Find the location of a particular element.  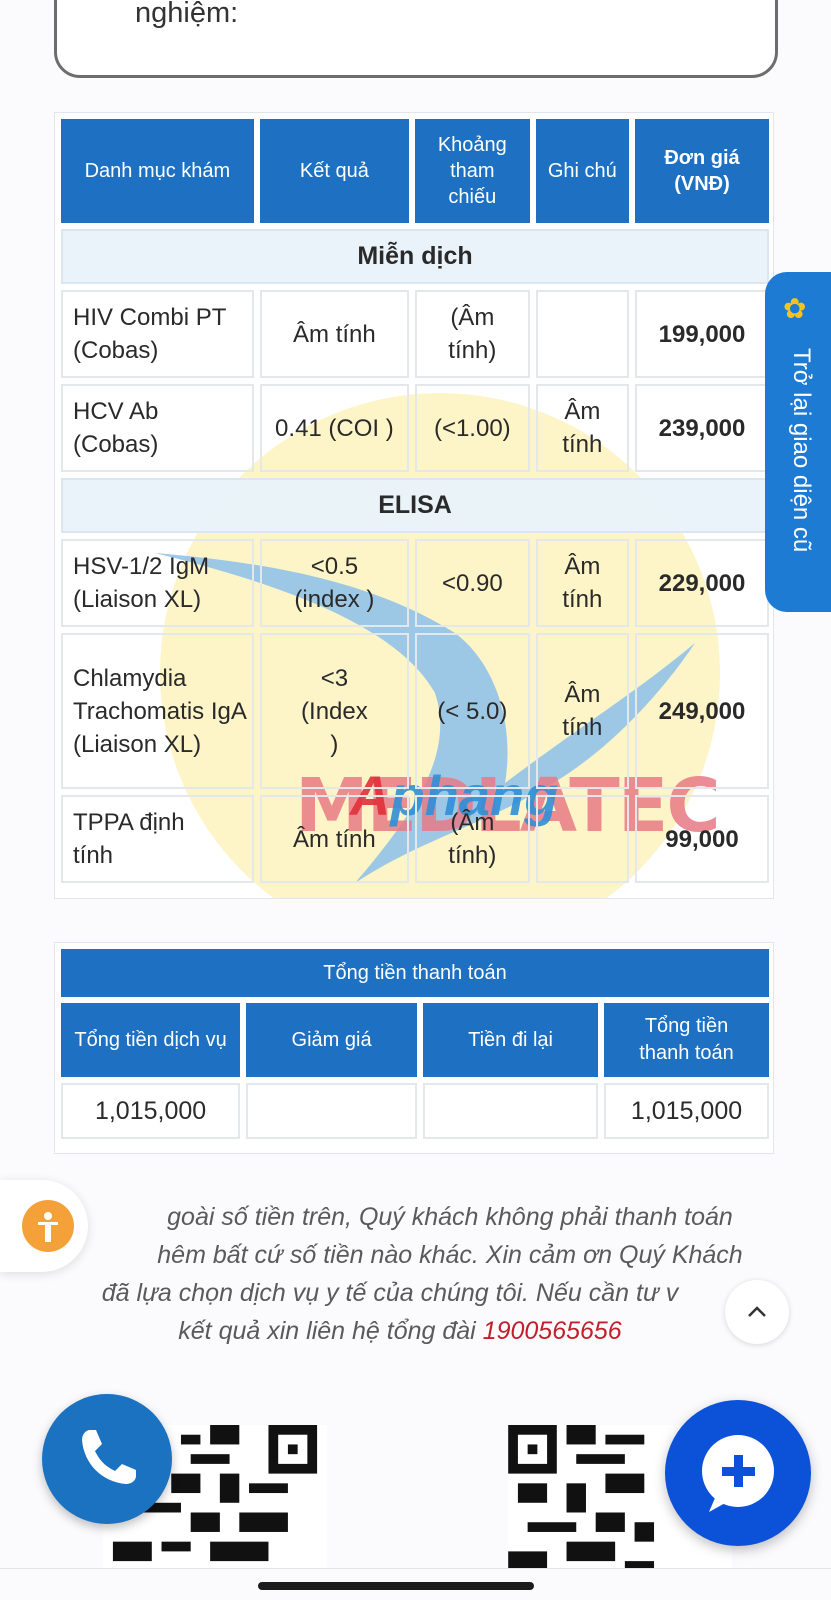

header-service-total: Tổng tiền dịch vụ is located at coordinates (151, 1040).